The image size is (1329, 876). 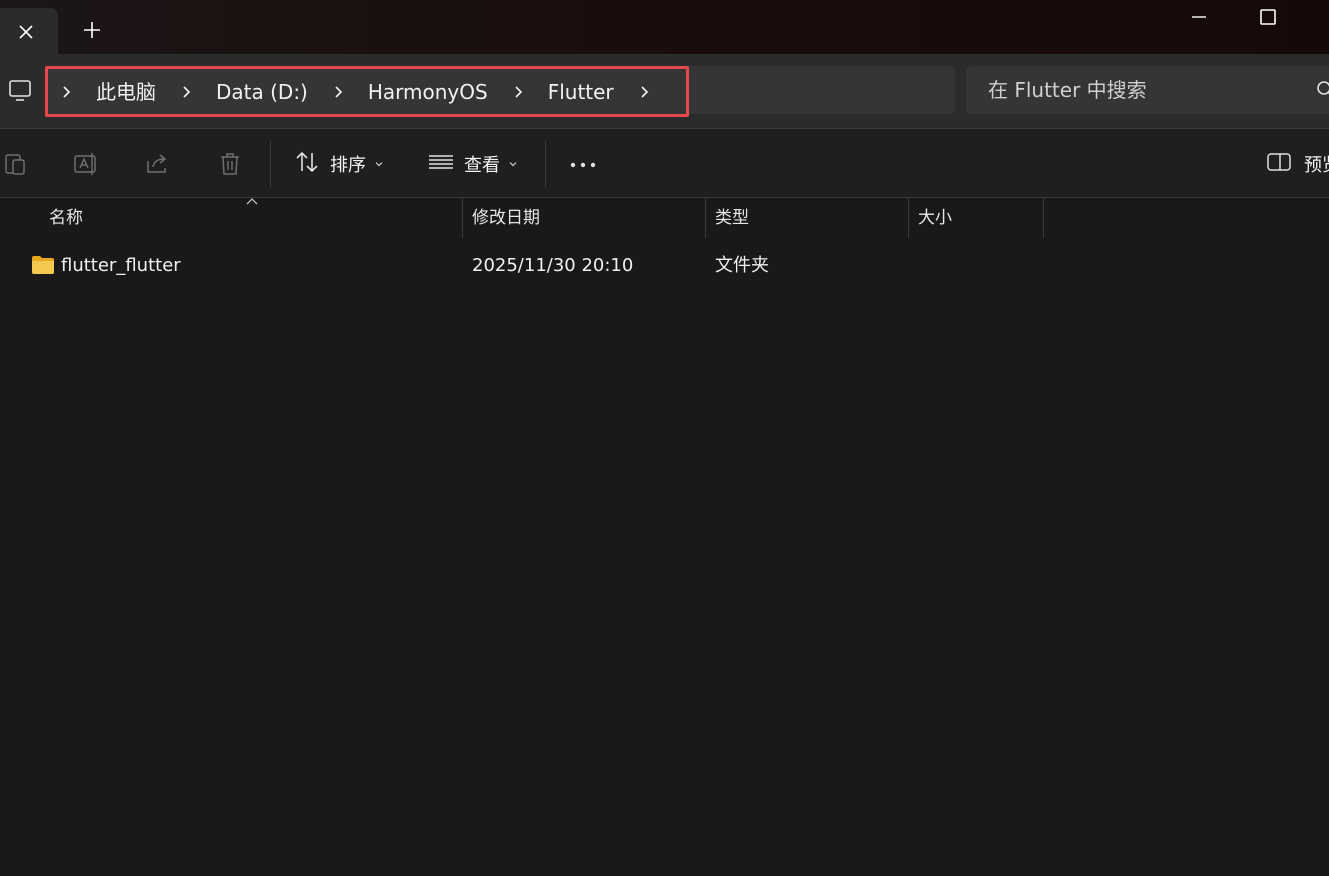 I want to click on sort-icon, so click(x=307, y=164).